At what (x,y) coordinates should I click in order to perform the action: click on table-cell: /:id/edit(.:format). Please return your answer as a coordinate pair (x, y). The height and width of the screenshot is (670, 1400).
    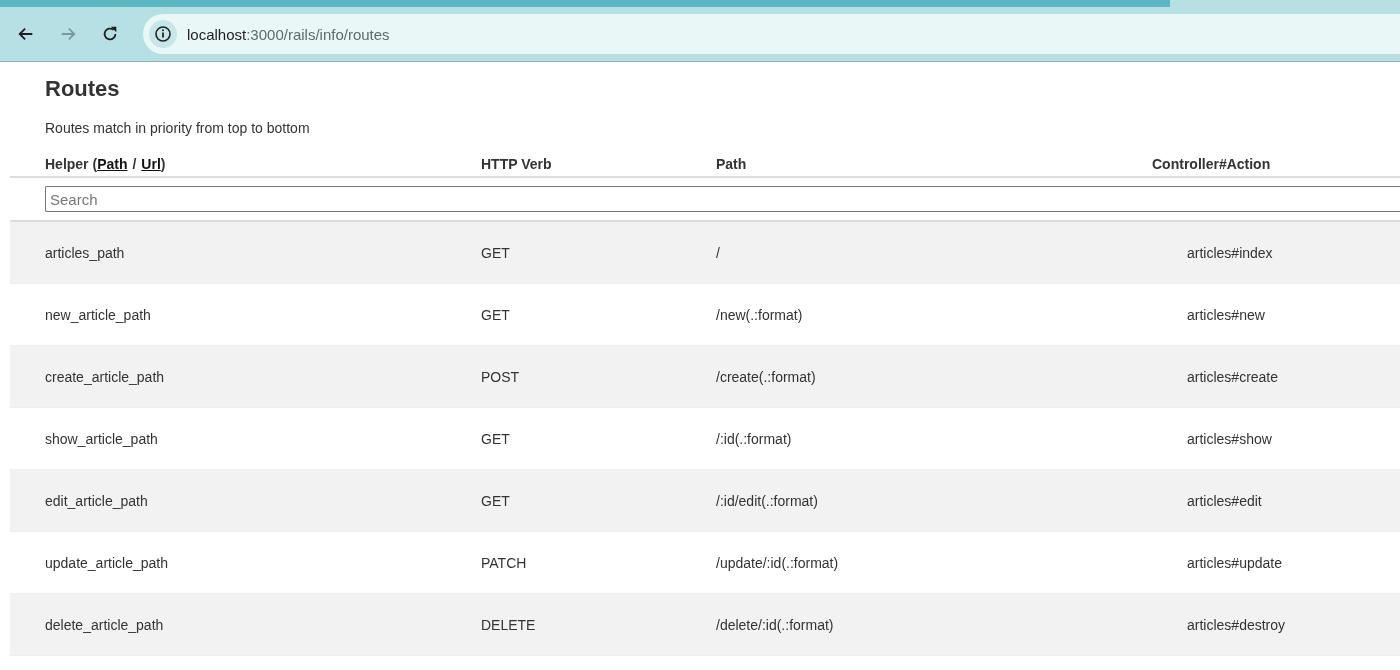
    Looking at the image, I should click on (767, 500).